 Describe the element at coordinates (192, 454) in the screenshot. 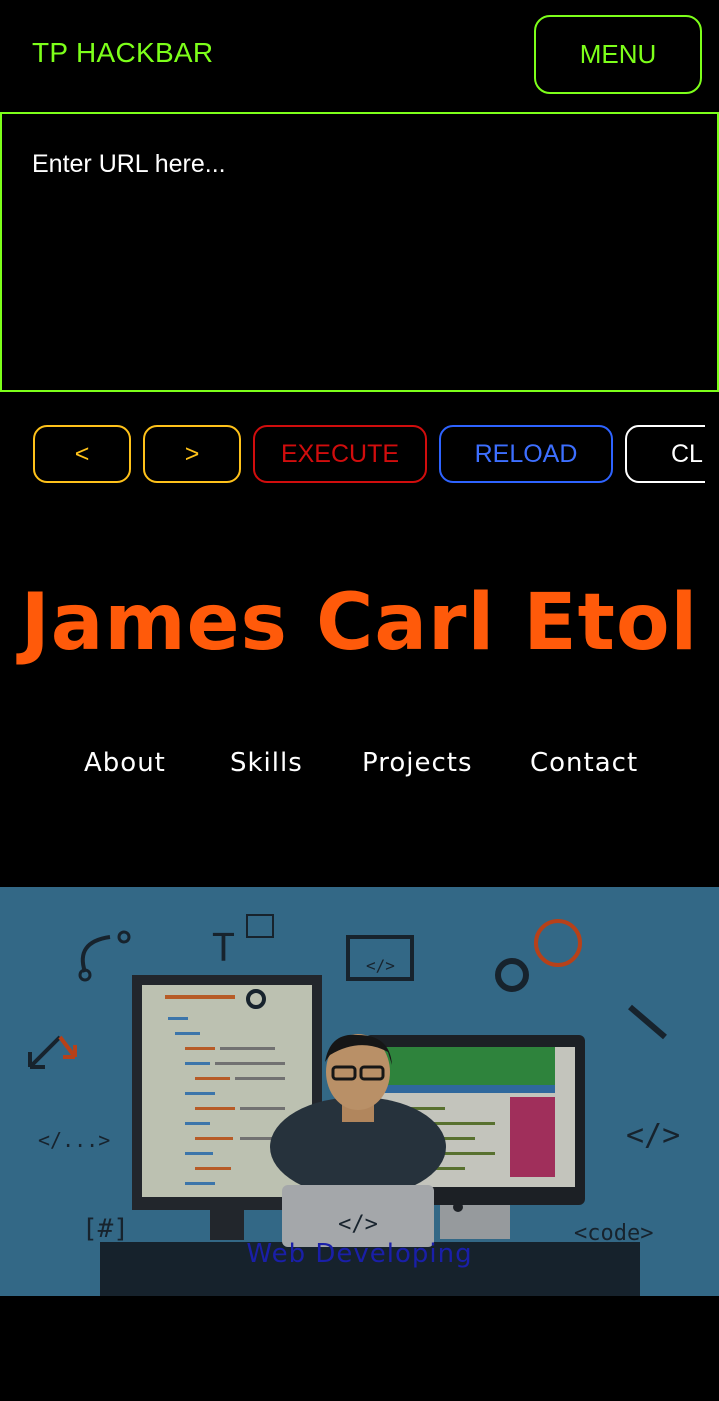

I see `next-button: >` at that location.